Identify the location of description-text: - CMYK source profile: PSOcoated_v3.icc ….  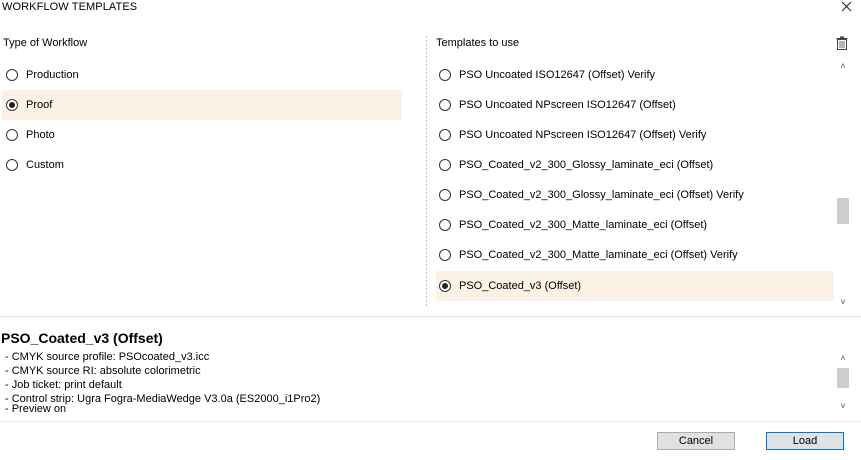
(417, 382).